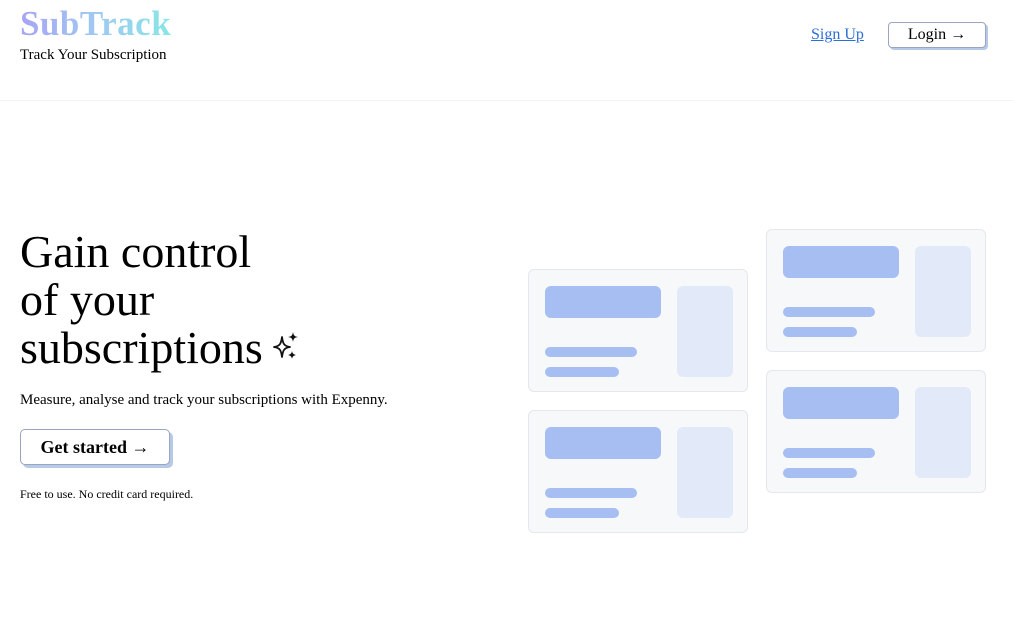 Image resolution: width=1013 pixels, height=625 pixels. Describe the element at coordinates (160, 300) in the screenshot. I see `hero-title: Gain control of your subscriptions` at that location.